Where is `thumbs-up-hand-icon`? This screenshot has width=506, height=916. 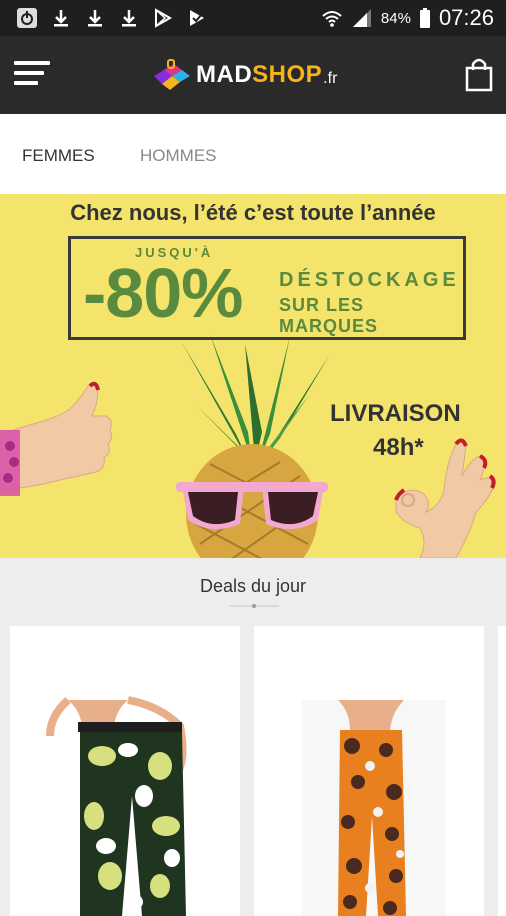
thumbs-up-hand-icon is located at coordinates (56, 438).